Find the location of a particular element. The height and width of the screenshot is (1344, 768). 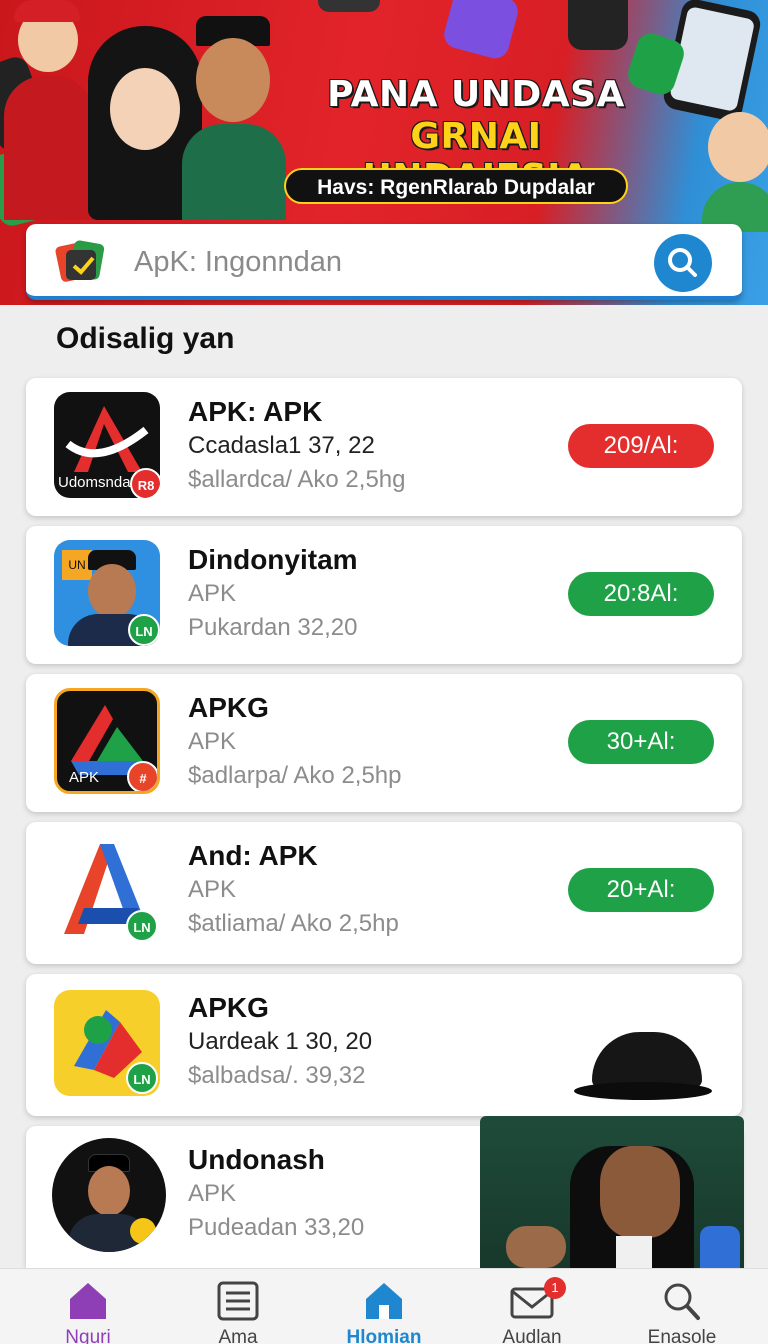

nav-label: Enasole is located at coordinates (682, 1335).